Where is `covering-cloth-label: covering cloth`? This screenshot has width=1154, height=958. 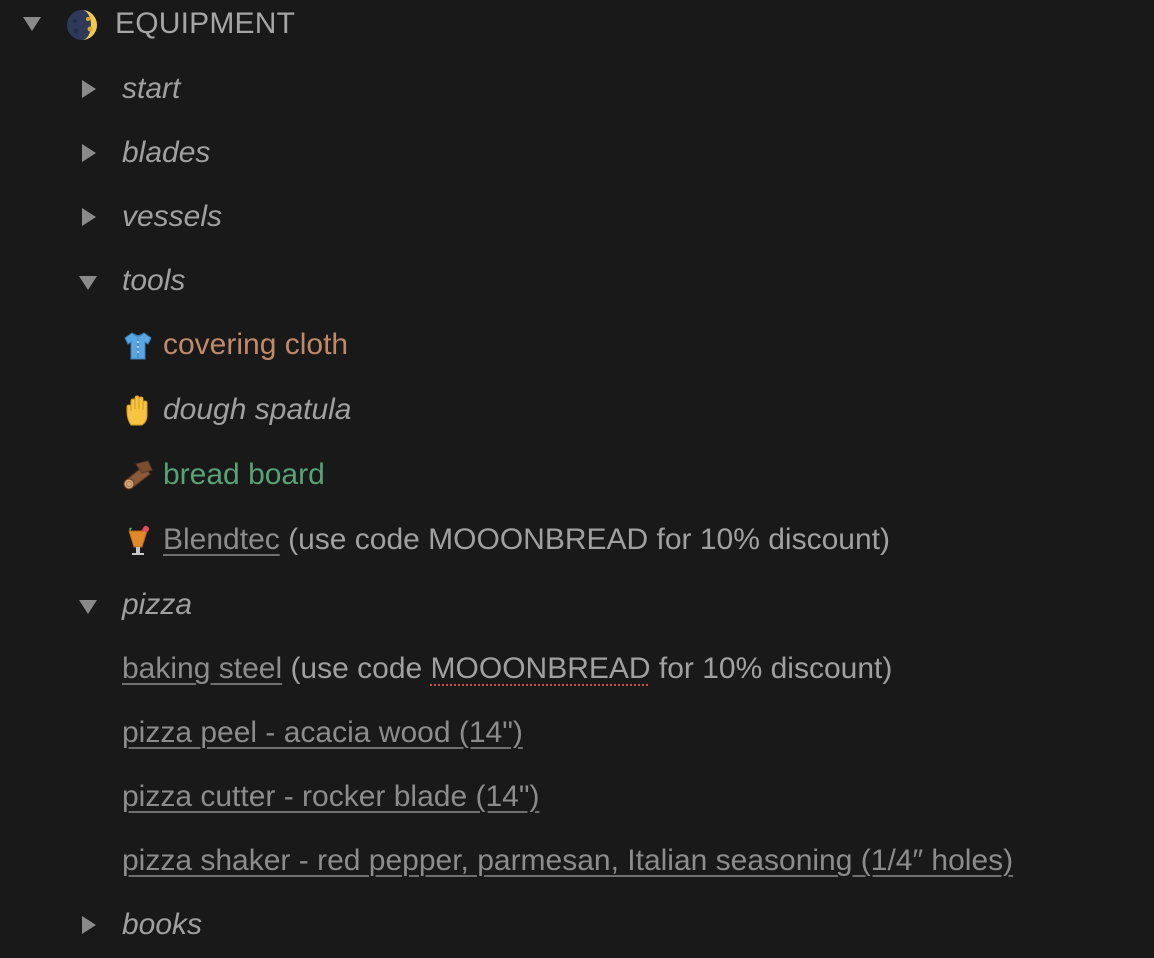 covering-cloth-label: covering cloth is located at coordinates (256, 344).